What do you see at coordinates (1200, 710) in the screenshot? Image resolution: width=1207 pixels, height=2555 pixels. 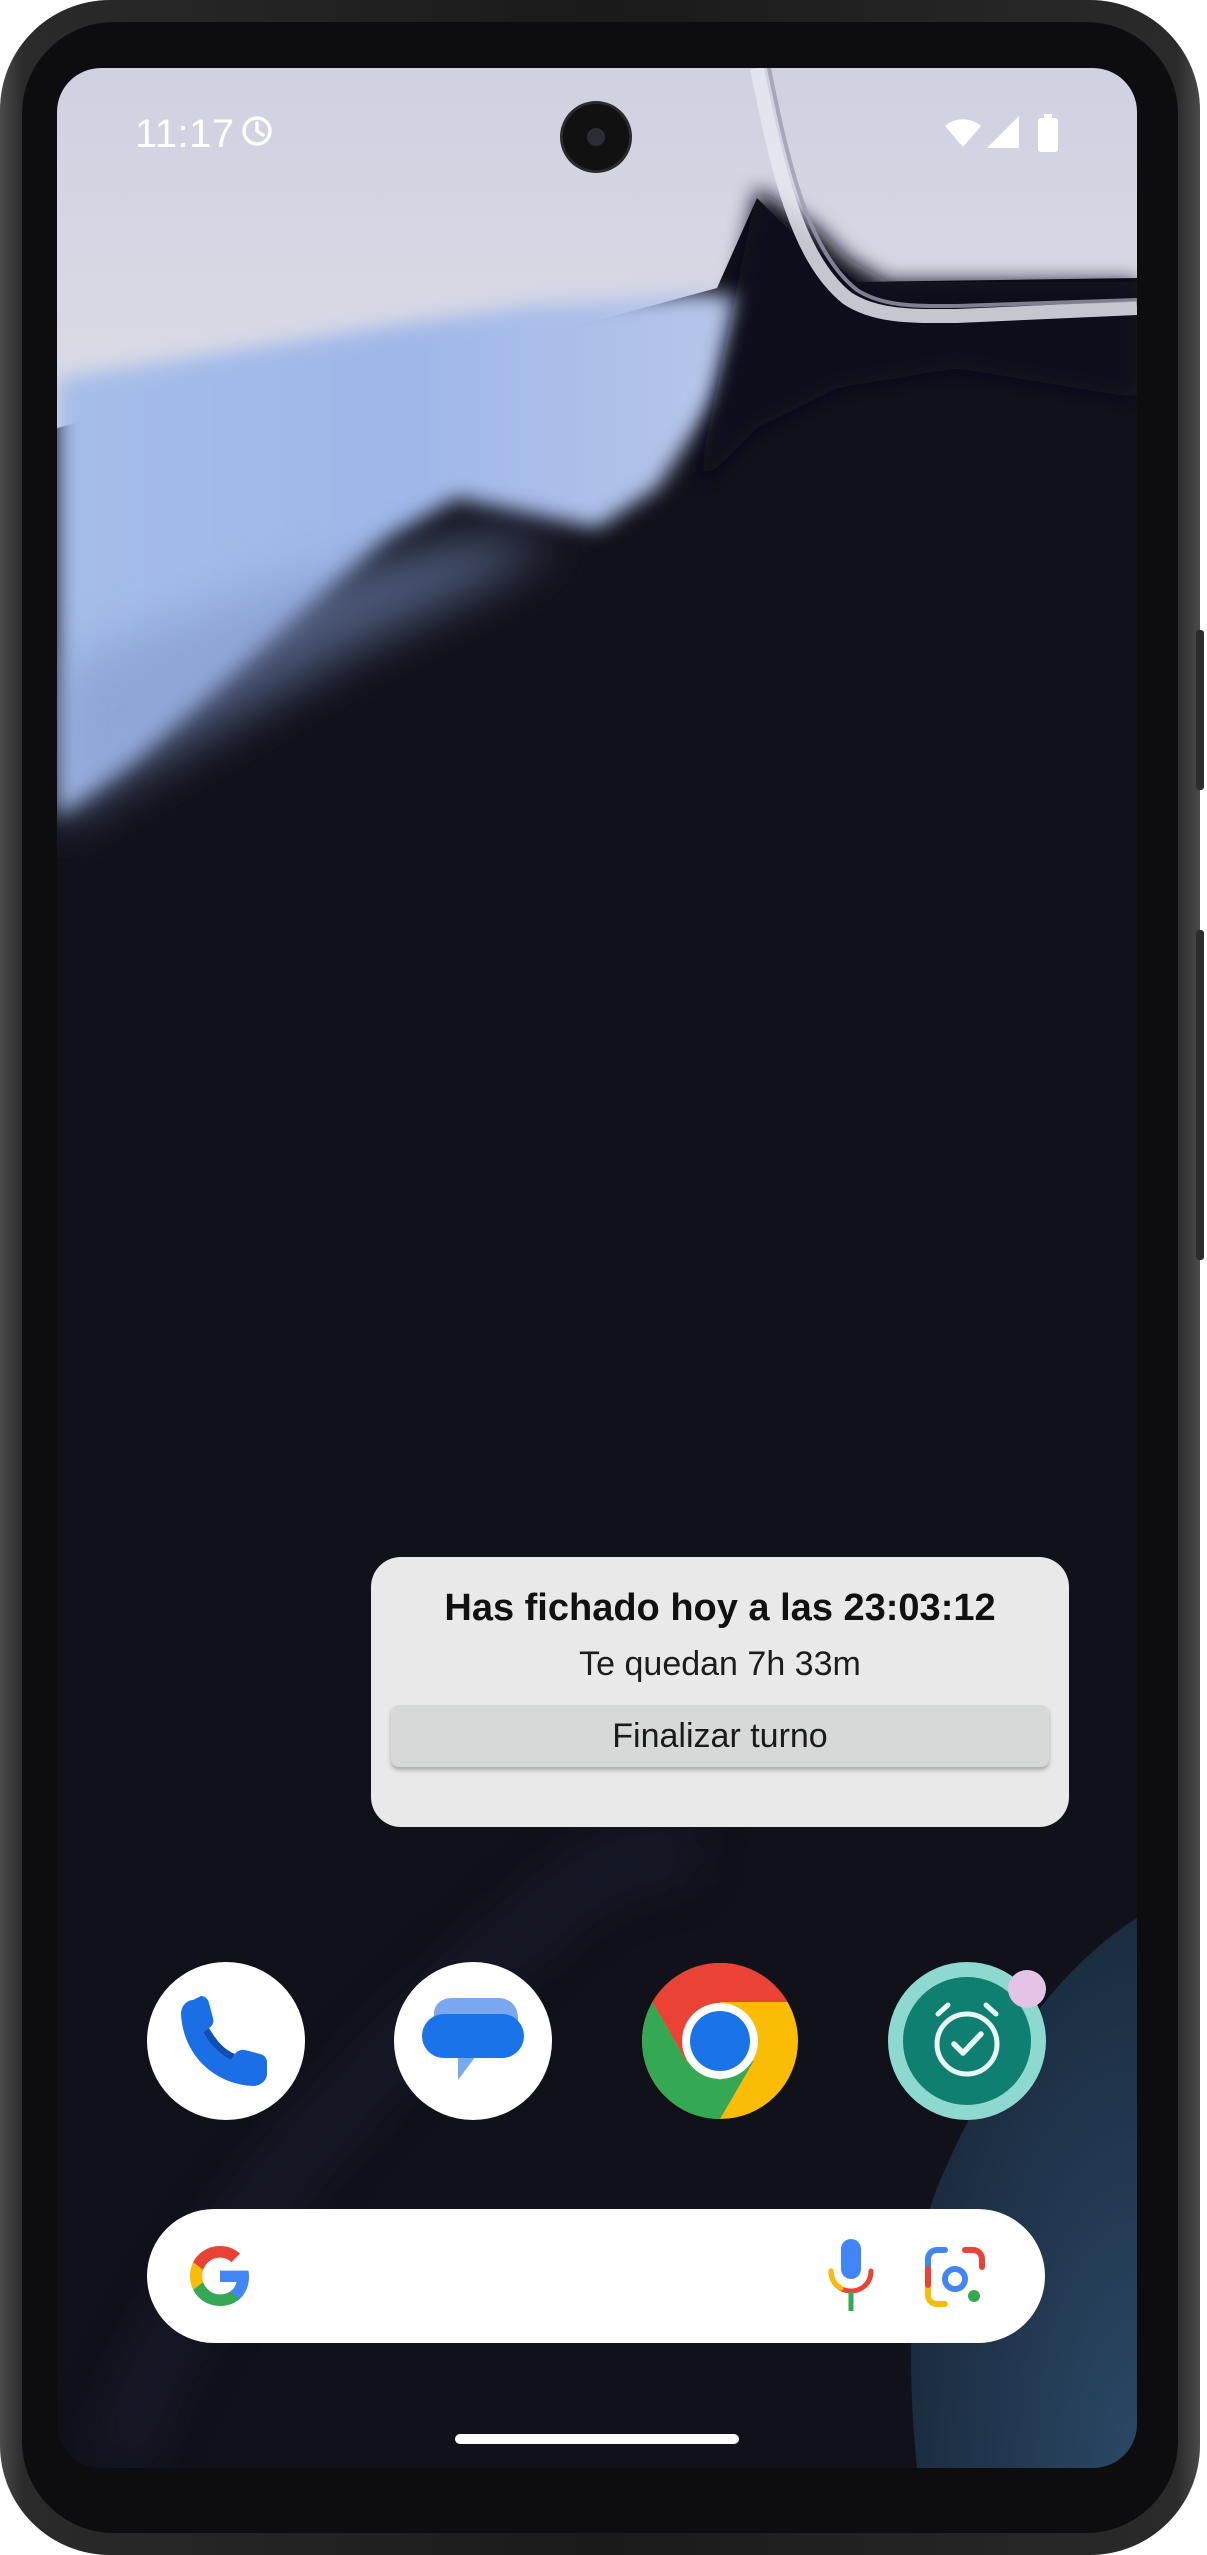 I see `power-button` at bounding box center [1200, 710].